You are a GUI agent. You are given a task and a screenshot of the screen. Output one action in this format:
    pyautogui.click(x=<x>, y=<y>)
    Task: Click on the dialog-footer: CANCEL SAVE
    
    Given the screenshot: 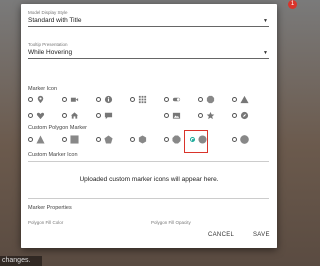 What is the action you would take?
    pyautogui.click(x=149, y=237)
    